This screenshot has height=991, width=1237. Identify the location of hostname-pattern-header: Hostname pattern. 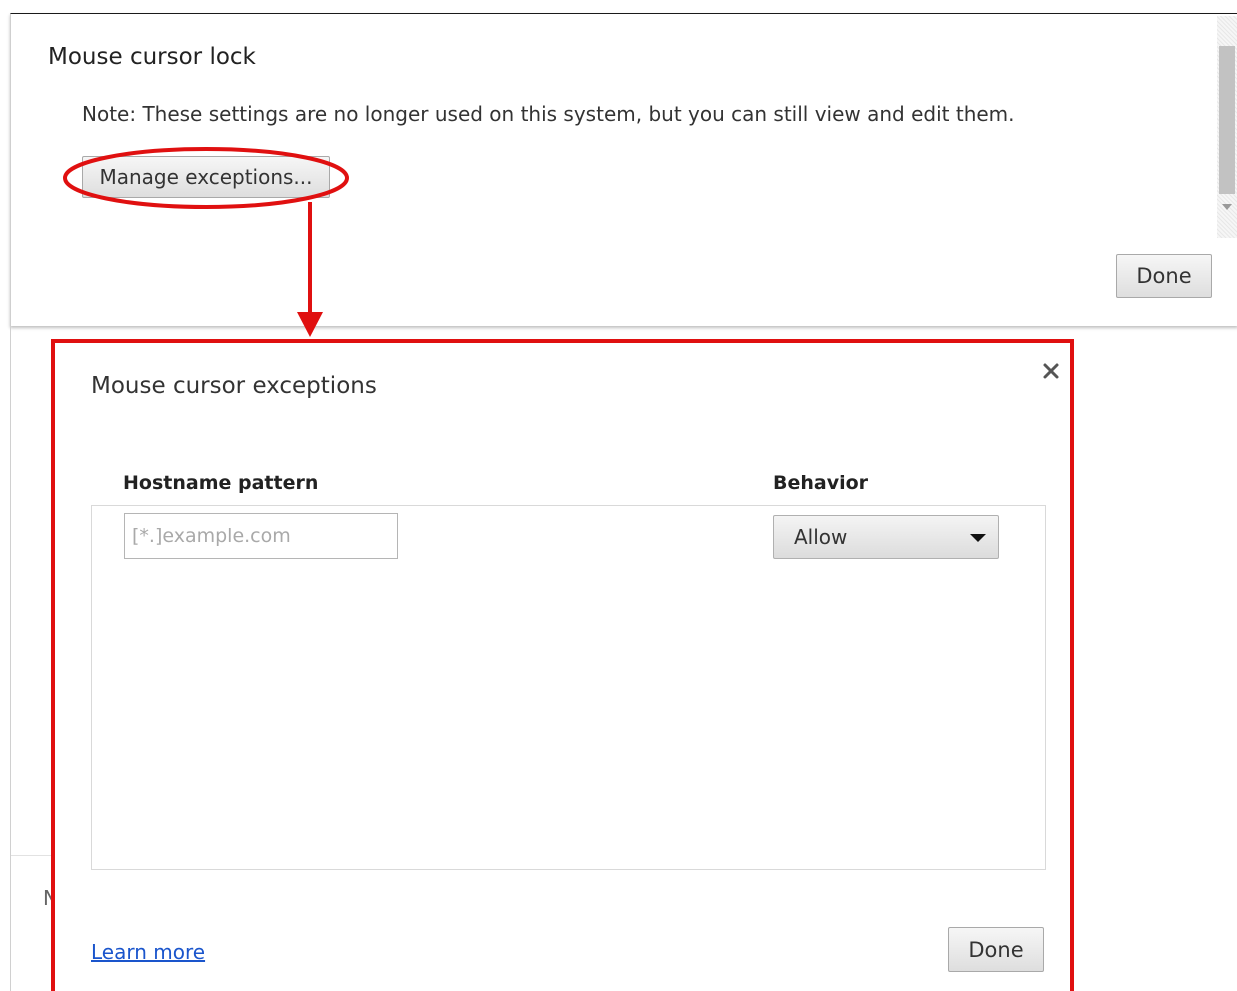
(221, 483).